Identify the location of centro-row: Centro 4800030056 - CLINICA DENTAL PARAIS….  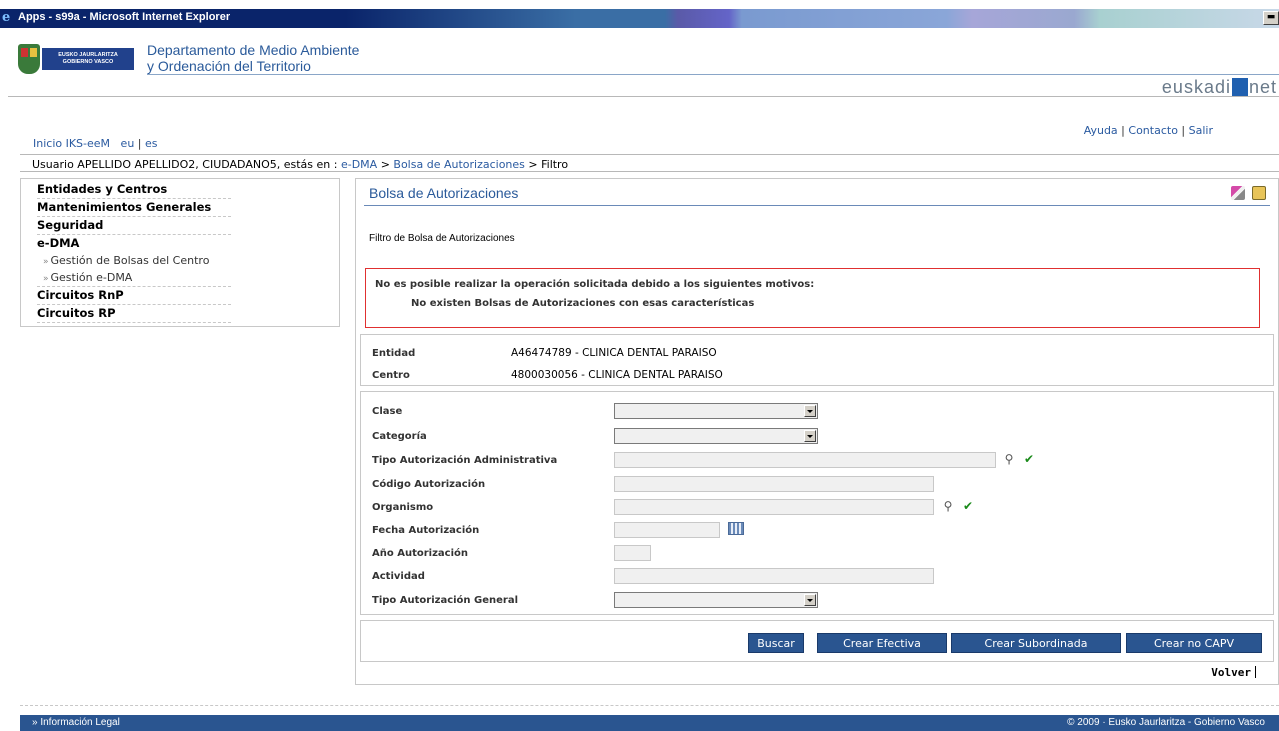
(547, 375).